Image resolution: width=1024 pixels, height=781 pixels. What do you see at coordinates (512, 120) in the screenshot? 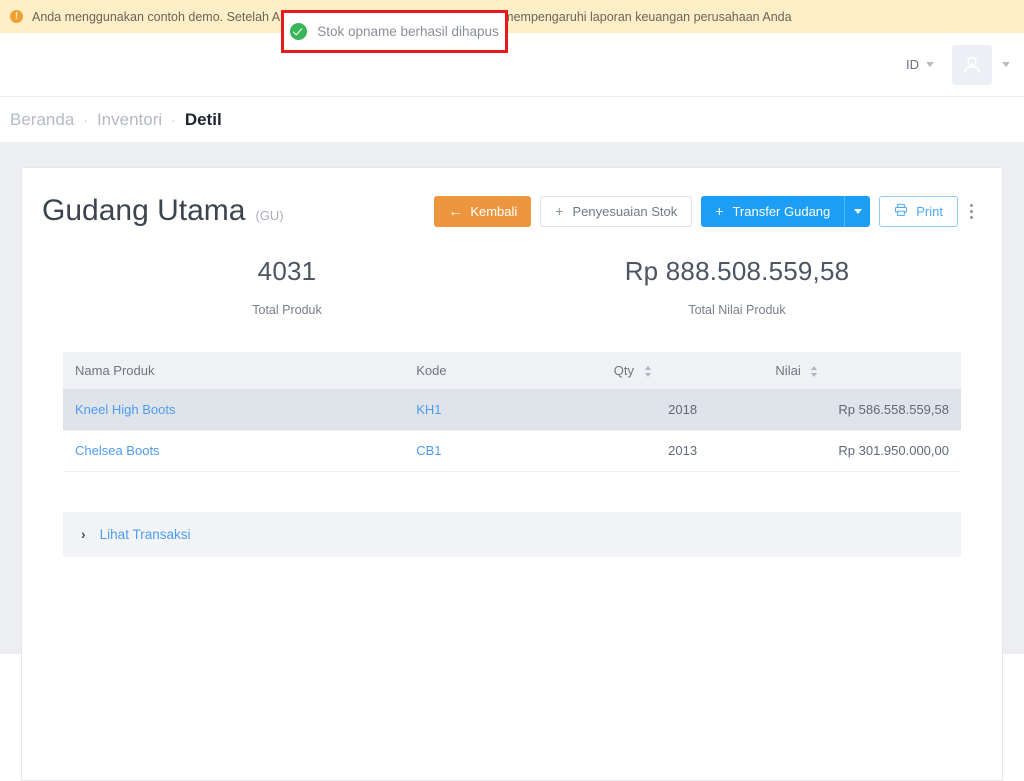
I see `breadcrumb: Beranda · Inventori · Detil` at bounding box center [512, 120].